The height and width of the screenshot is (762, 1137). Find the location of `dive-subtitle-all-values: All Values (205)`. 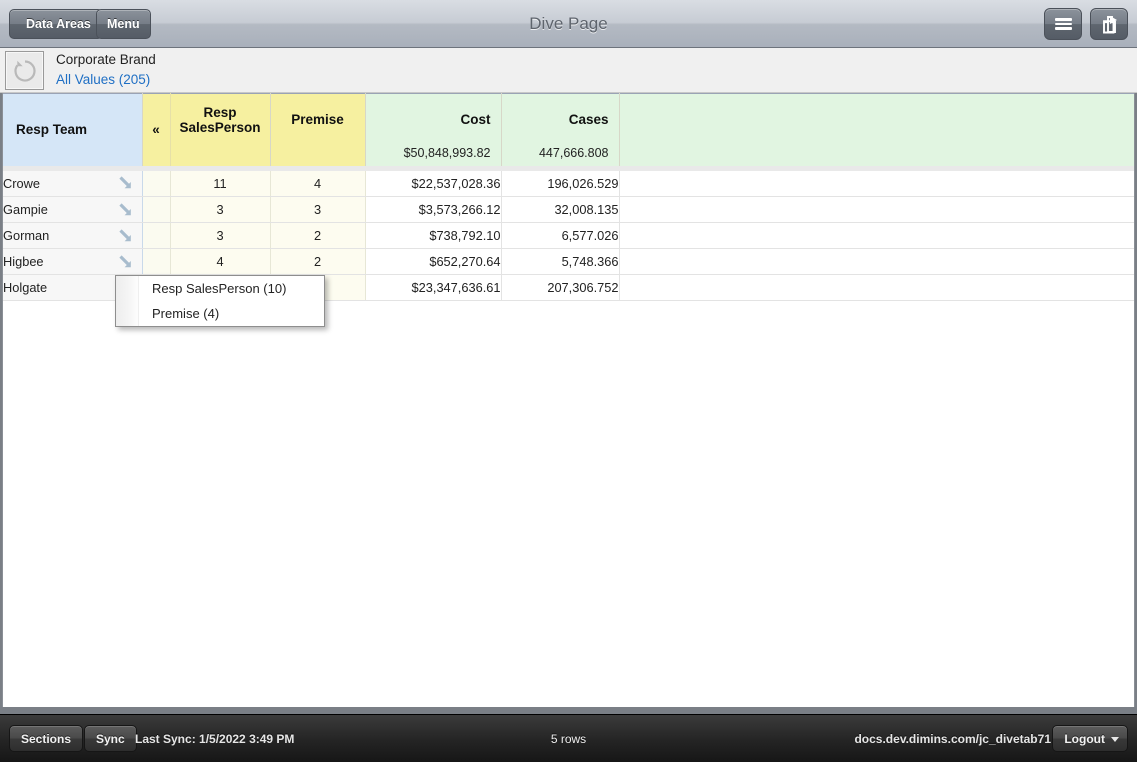

dive-subtitle-all-values: All Values (205) is located at coordinates (106, 80).